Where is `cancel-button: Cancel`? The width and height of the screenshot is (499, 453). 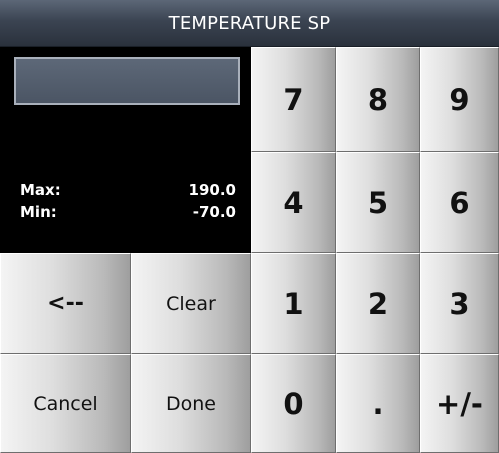
cancel-button: Cancel is located at coordinates (65, 403).